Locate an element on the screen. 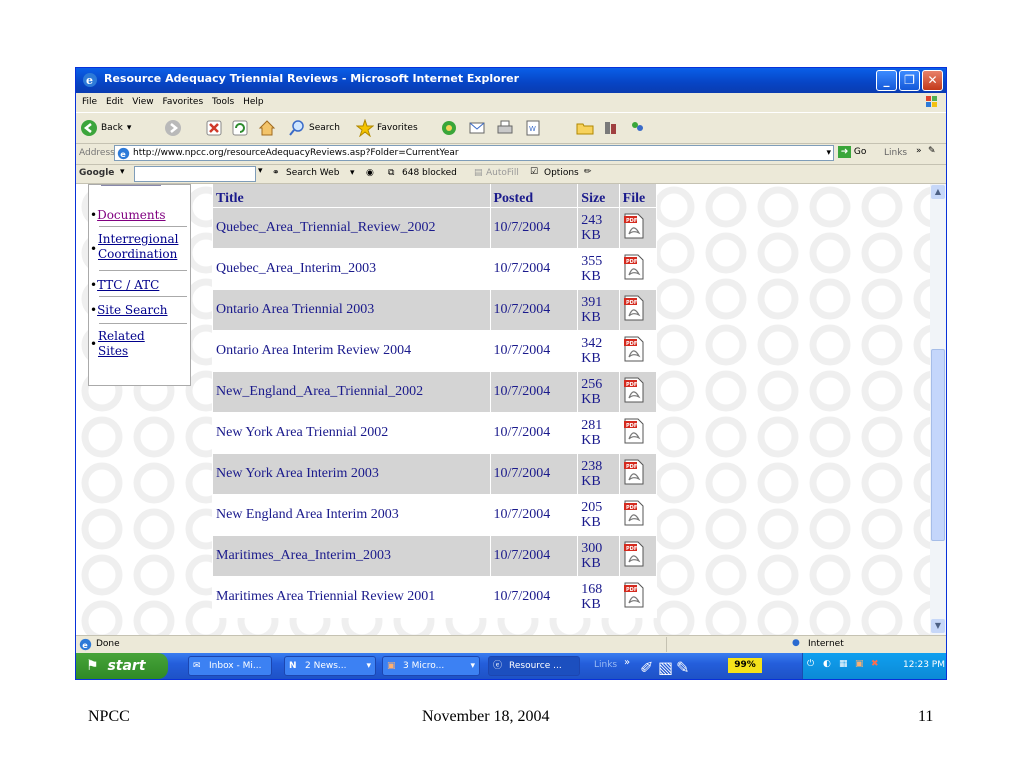 The image size is (1024, 768). go-button: ➜ Go is located at coordinates (852, 152).